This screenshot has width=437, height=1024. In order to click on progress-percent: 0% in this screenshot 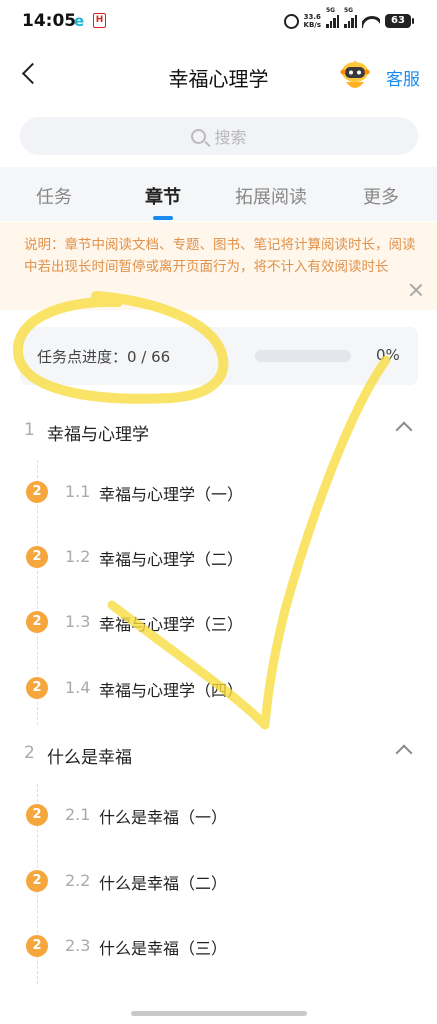, I will do `click(388, 355)`.